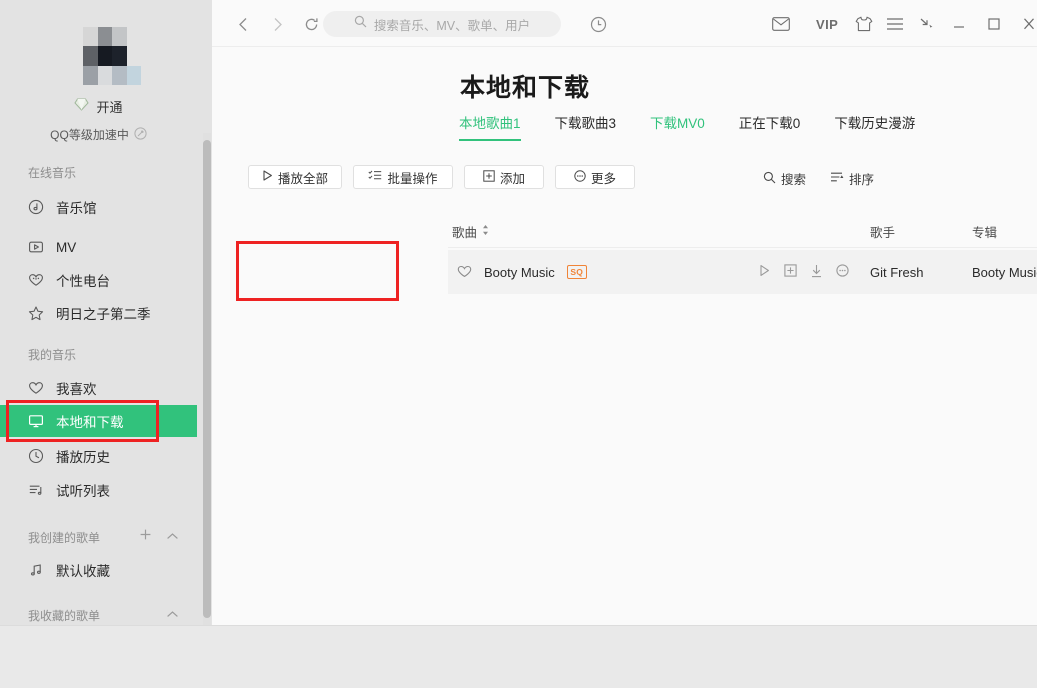 The height and width of the screenshot is (688, 1037). Describe the element at coordinates (984, 231) in the screenshot. I see `column-header-album: 专辑` at that location.